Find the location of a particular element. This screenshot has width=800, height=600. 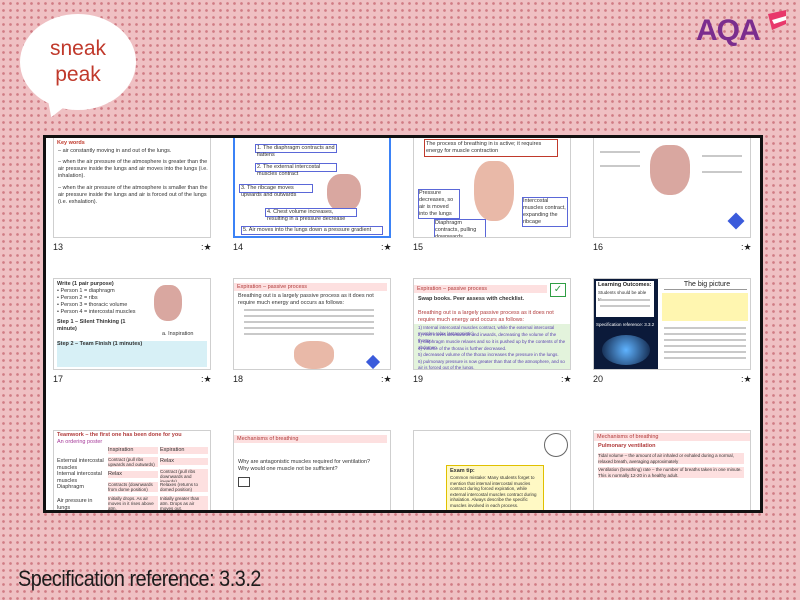

aqa-logo-text: AQA is located at coordinates (728, 30).